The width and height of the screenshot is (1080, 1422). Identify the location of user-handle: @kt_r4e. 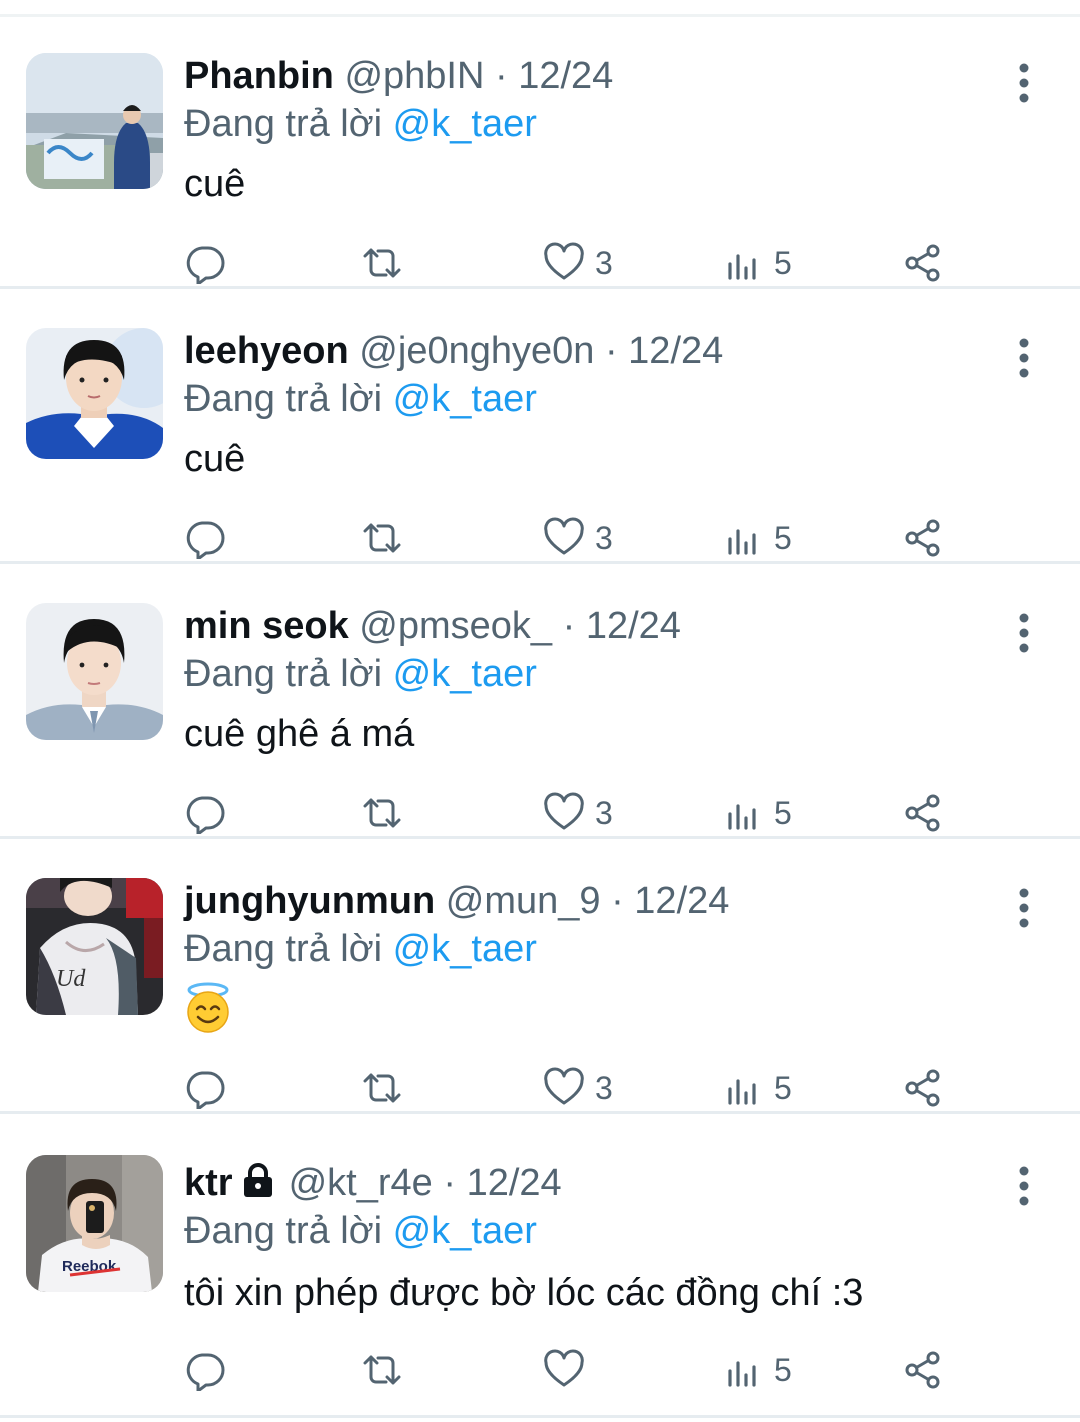
(361, 1183).